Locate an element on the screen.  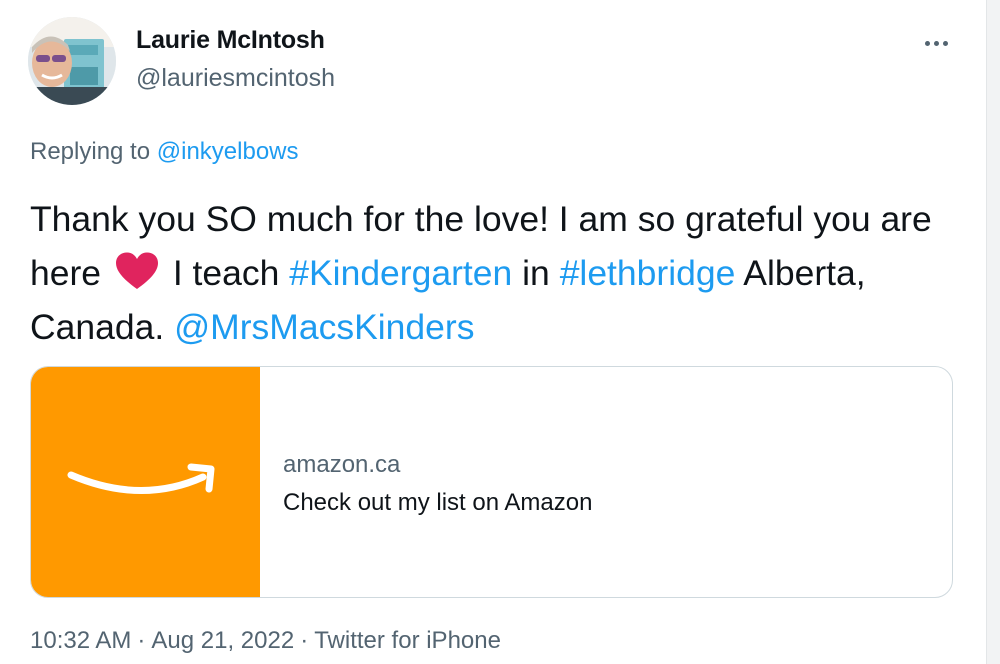
avatar-image is located at coordinates (72, 61).